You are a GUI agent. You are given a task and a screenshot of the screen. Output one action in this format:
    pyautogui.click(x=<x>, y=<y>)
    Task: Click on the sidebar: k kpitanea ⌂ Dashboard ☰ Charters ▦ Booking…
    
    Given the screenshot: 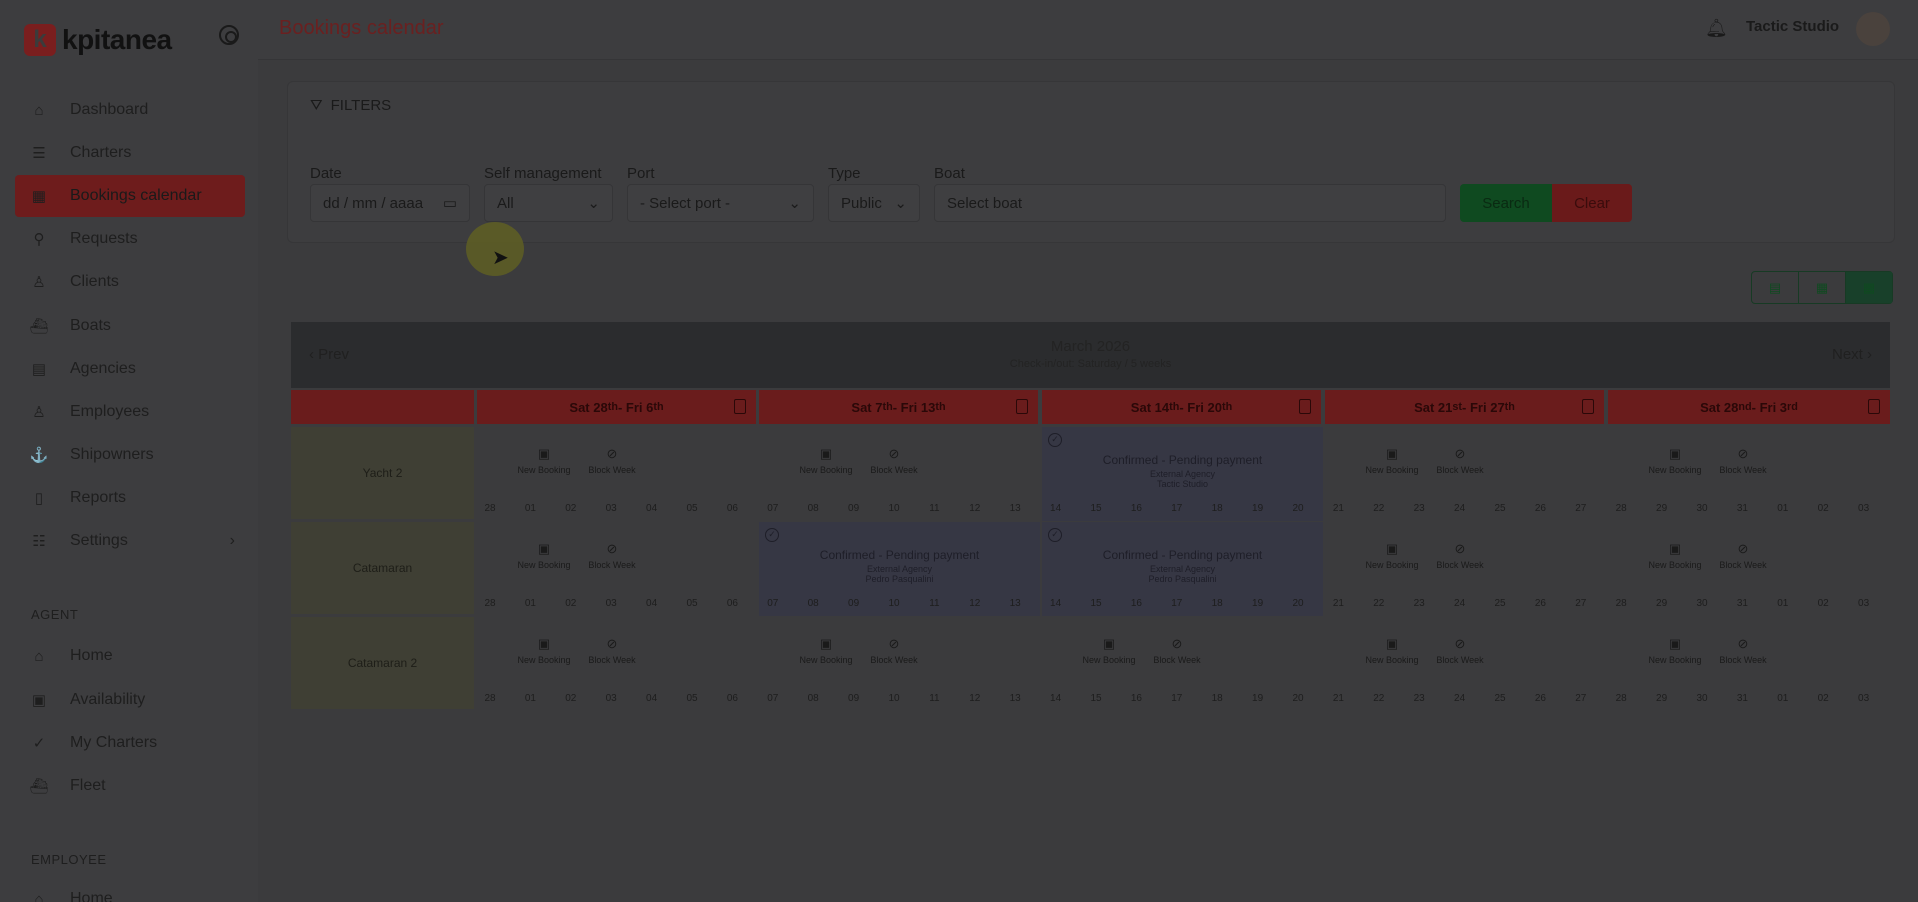 What is the action you would take?
    pyautogui.click(x=129, y=451)
    